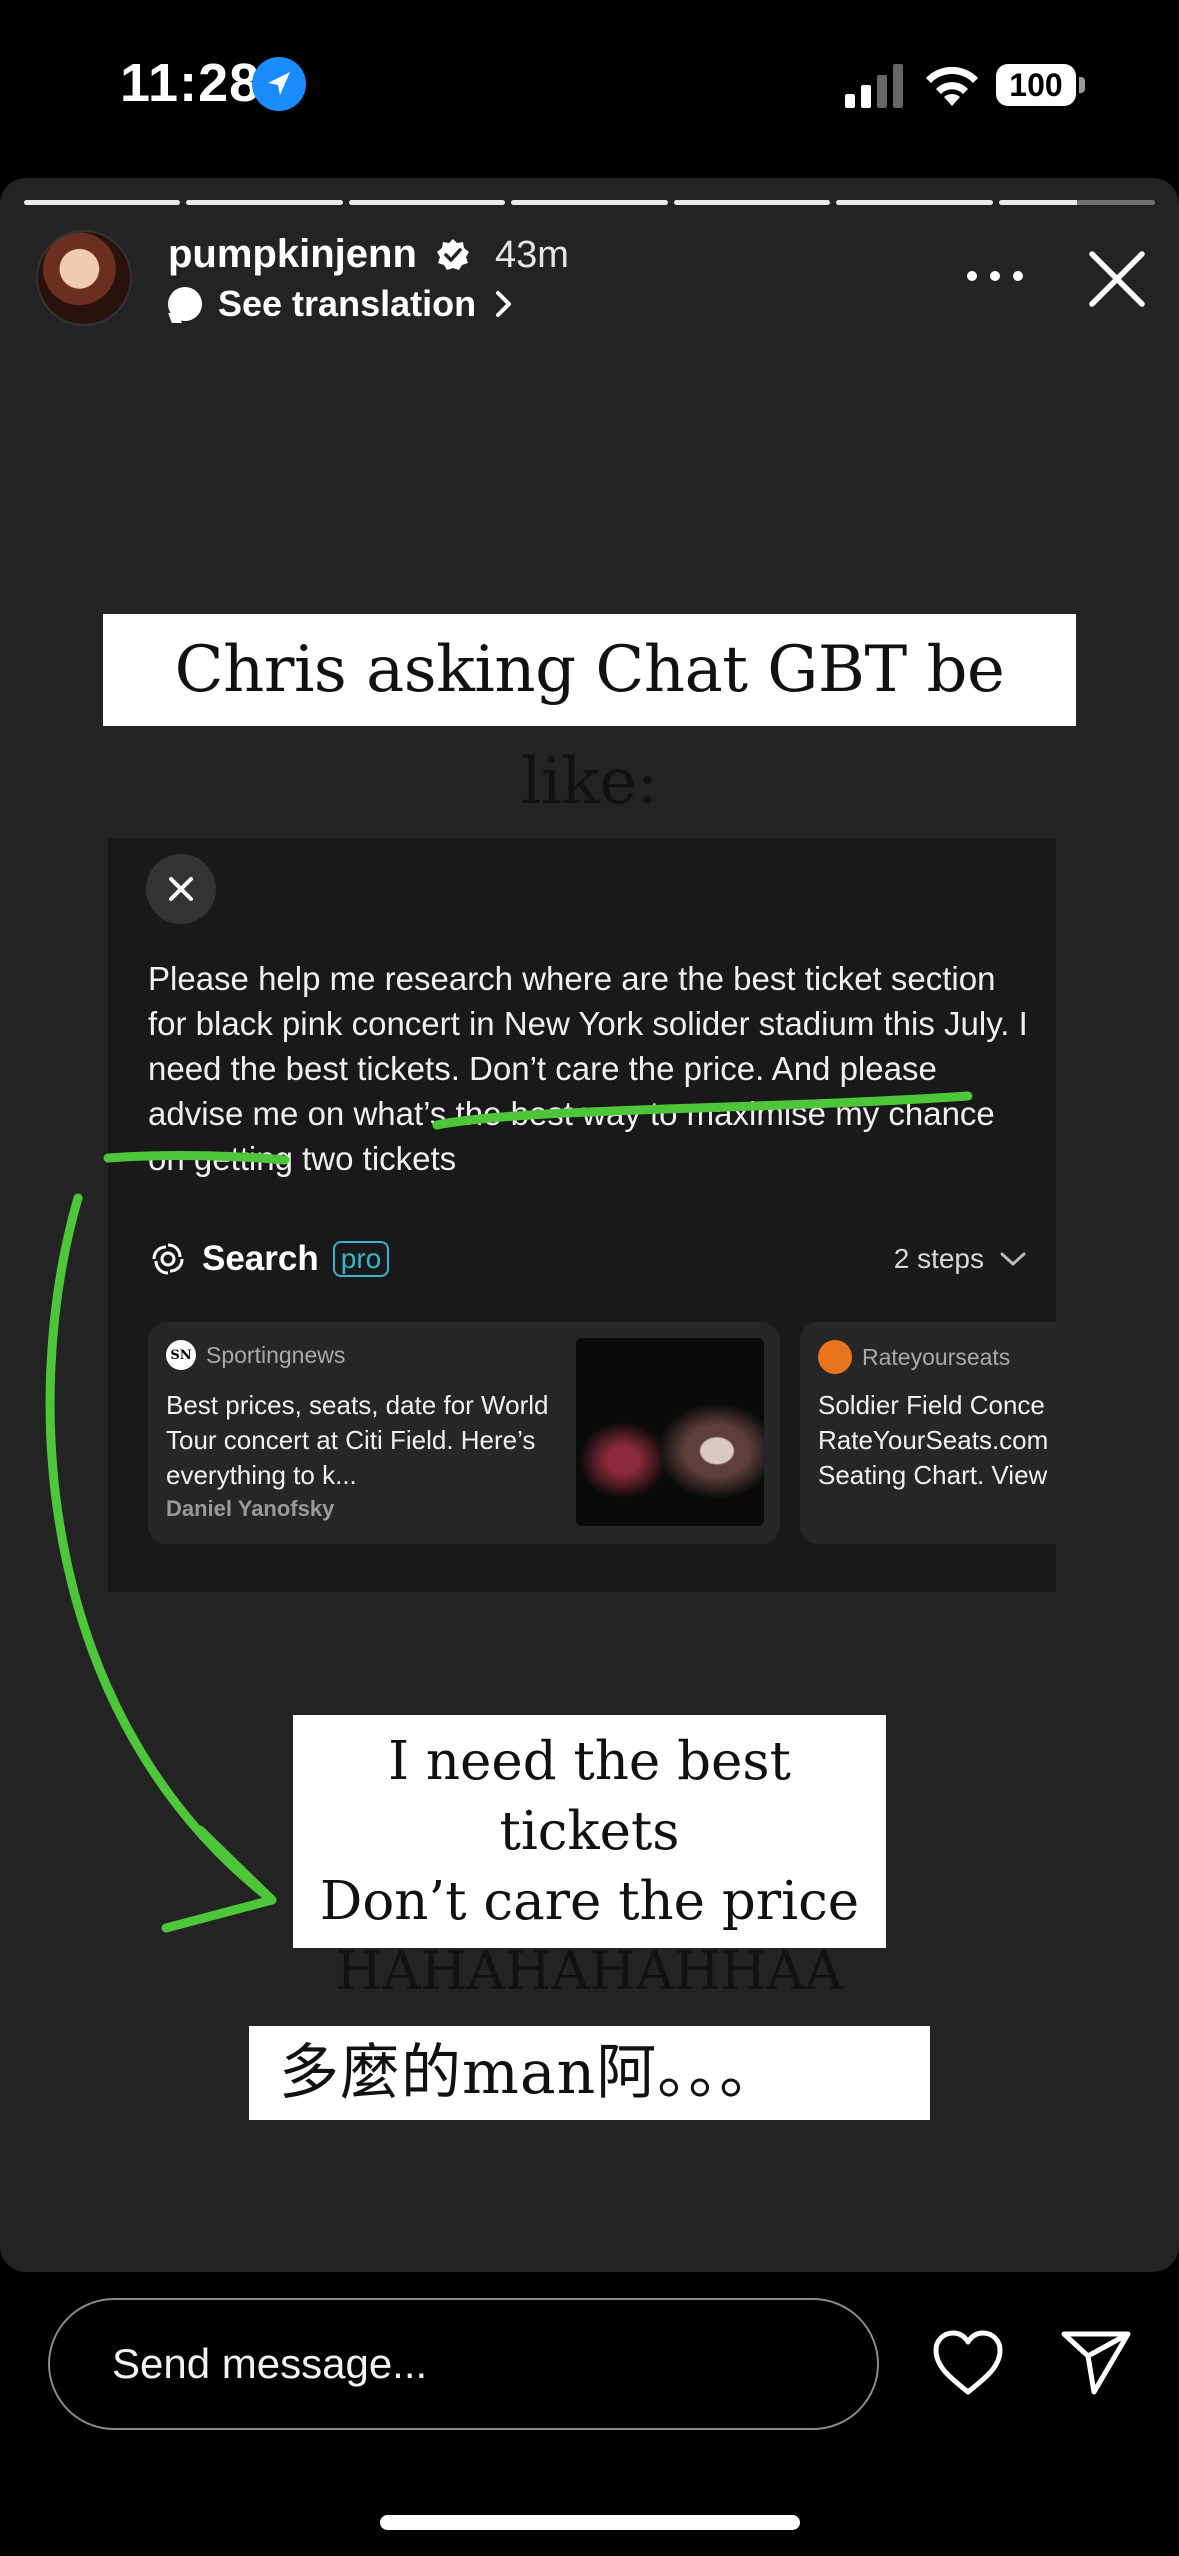 Image resolution: width=1179 pixels, height=2556 pixels. What do you see at coordinates (670, 1432) in the screenshot?
I see `concert-thumbnail` at bounding box center [670, 1432].